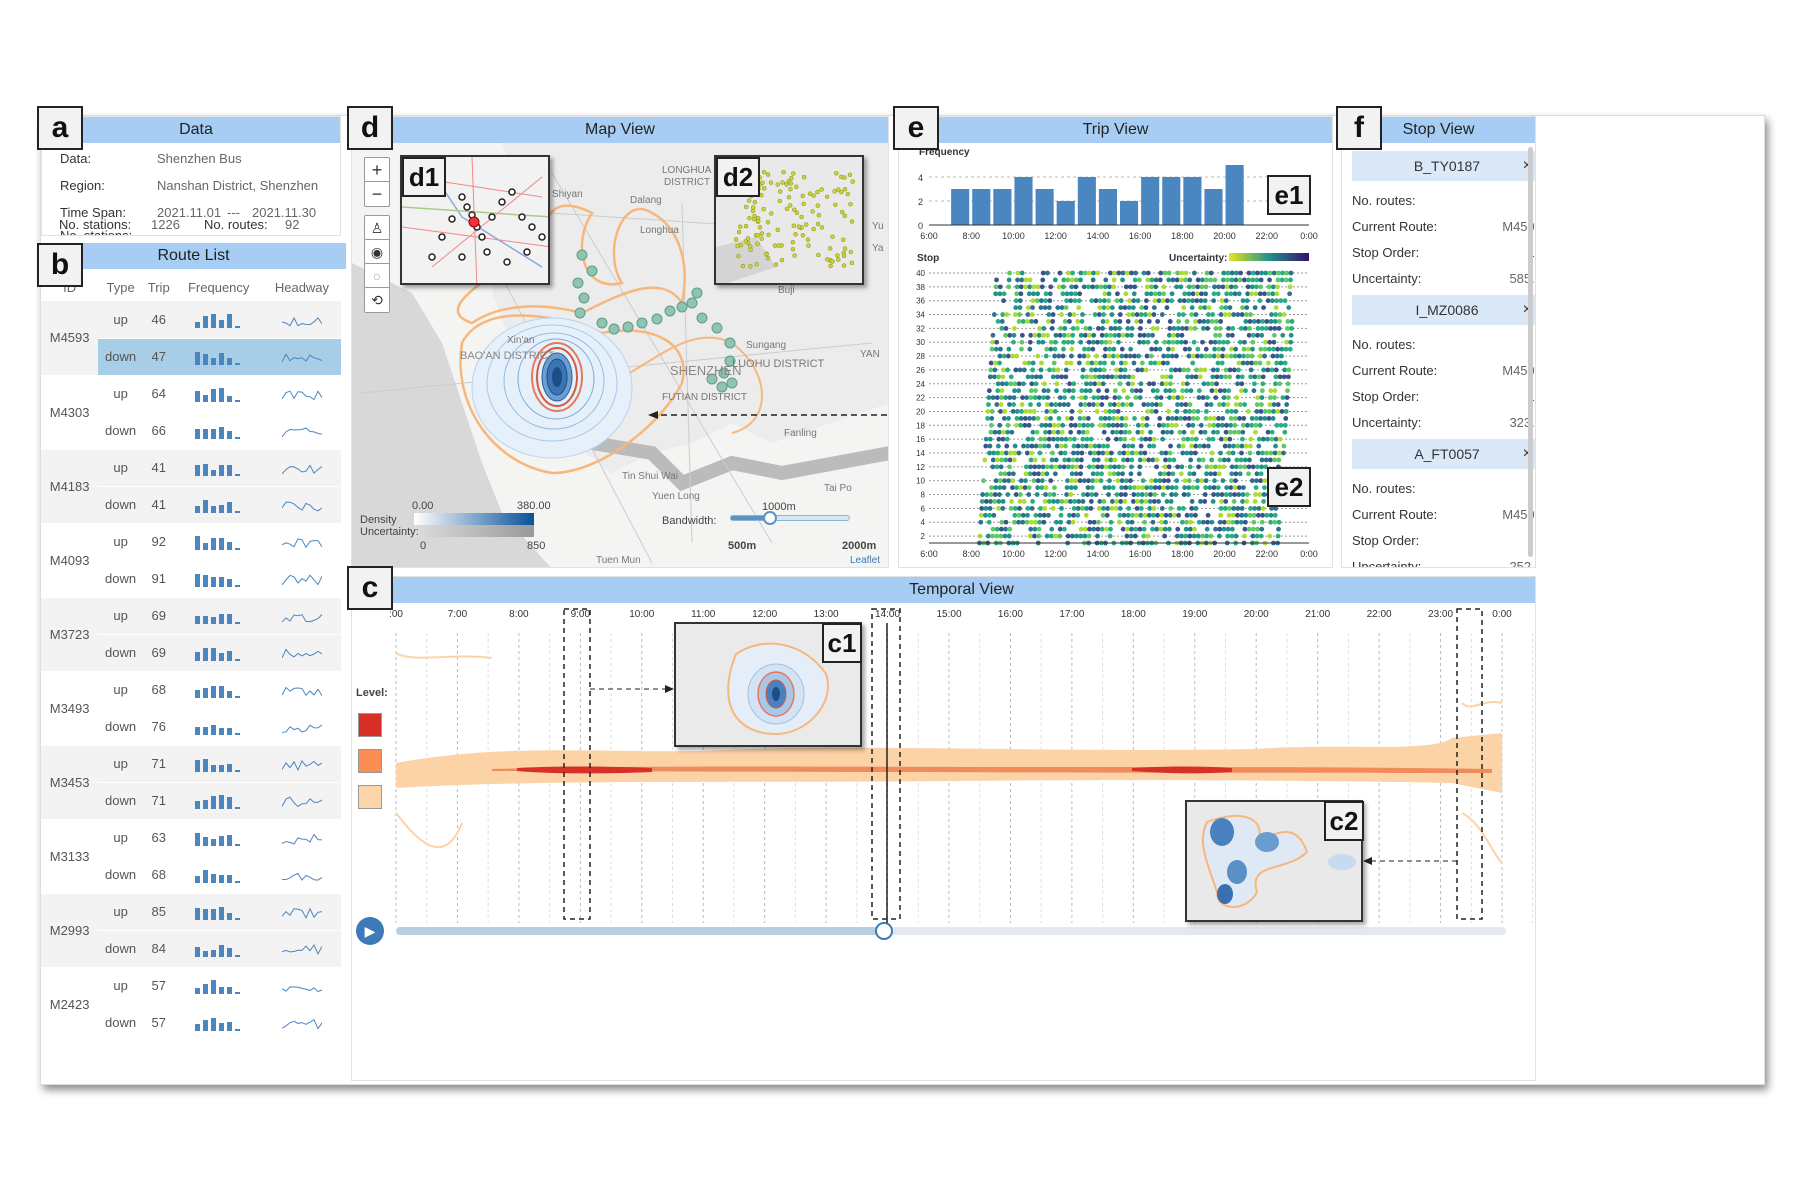 The height and width of the screenshot is (1200, 1800). What do you see at coordinates (1443, 454) in the screenshot?
I see `stop-card-header: A_FT0057×` at bounding box center [1443, 454].